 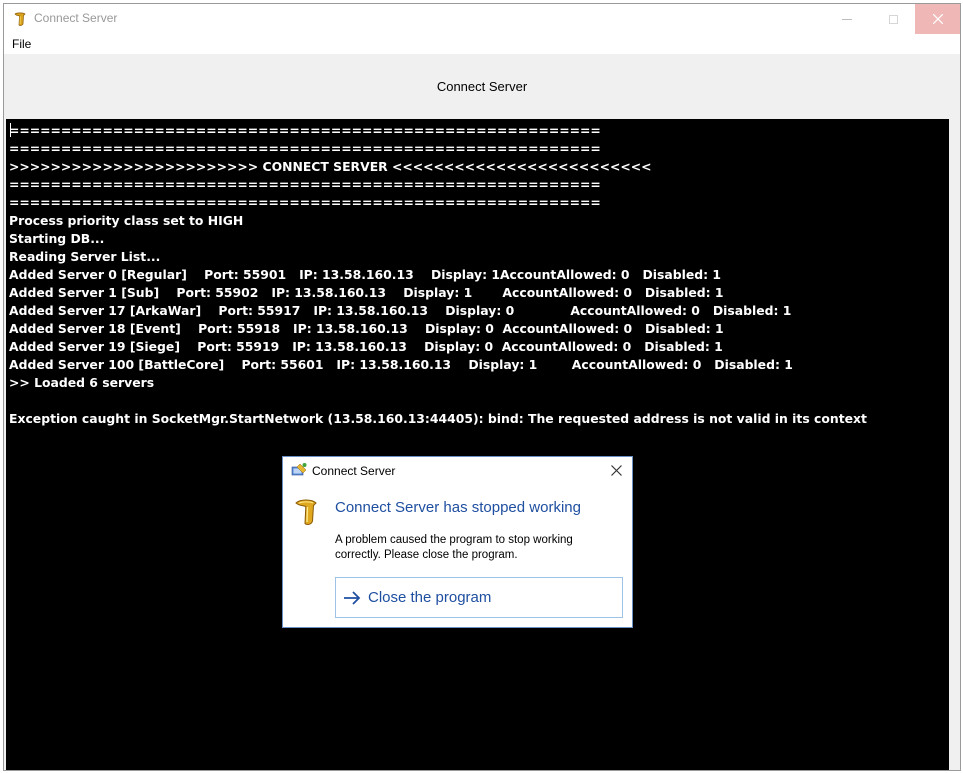 What do you see at coordinates (352, 598) in the screenshot?
I see `arrow-right-icon` at bounding box center [352, 598].